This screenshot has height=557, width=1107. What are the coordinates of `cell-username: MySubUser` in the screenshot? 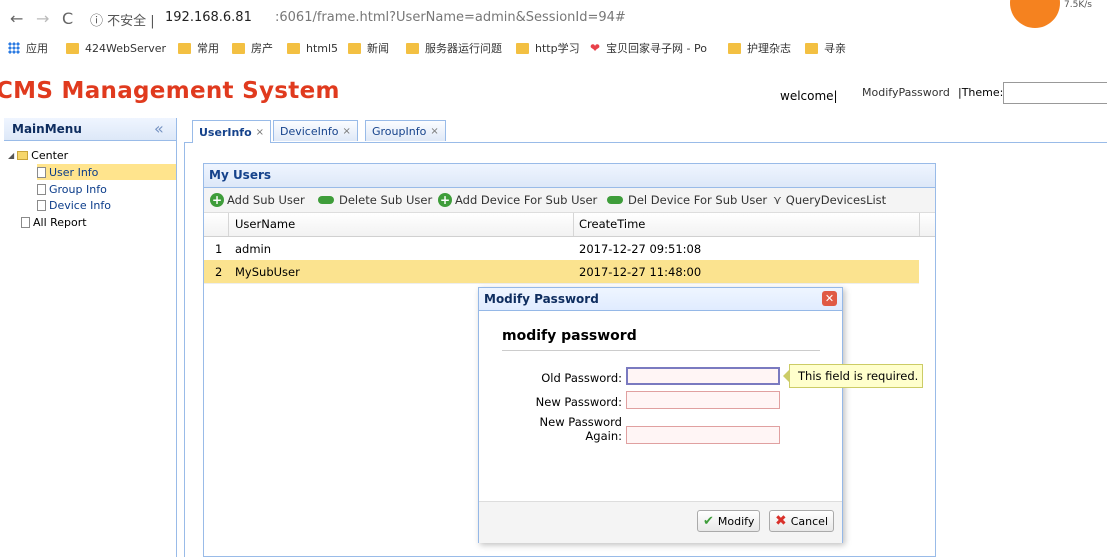 It's located at (267, 272).